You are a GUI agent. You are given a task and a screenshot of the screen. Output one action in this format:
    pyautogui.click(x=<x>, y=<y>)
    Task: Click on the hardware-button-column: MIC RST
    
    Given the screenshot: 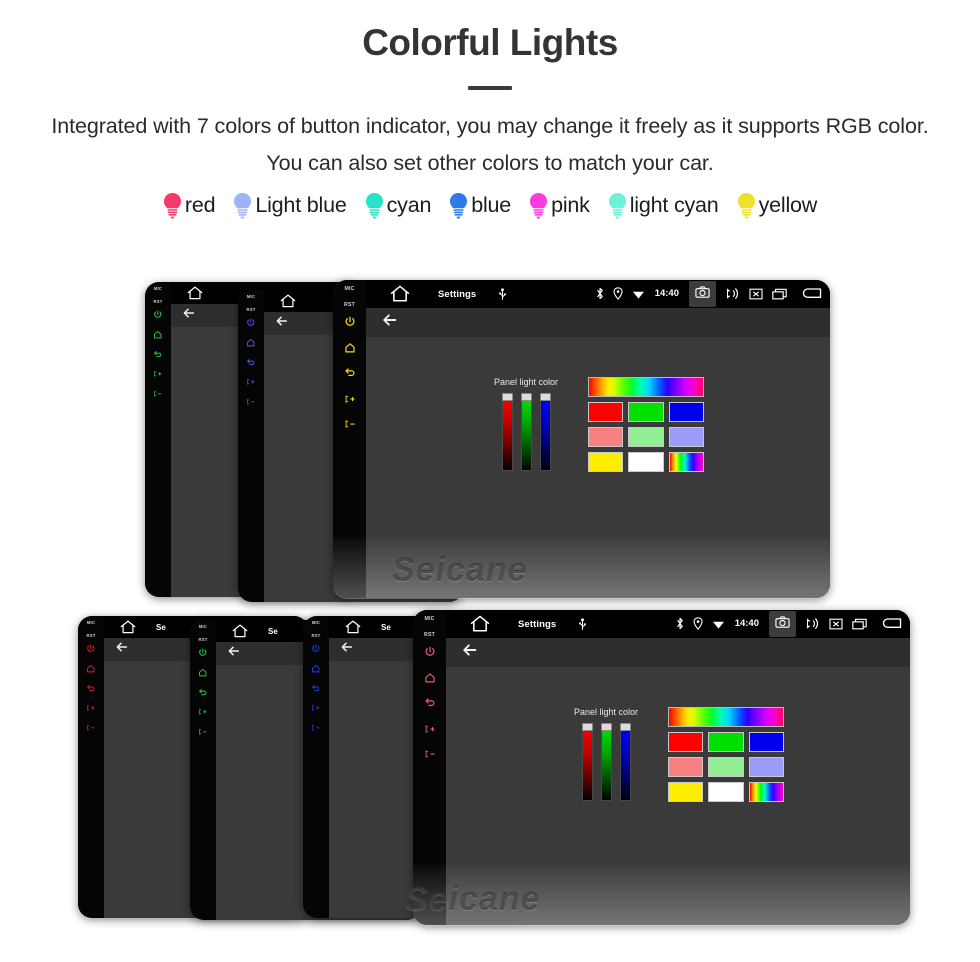 What is the action you would take?
    pyautogui.click(x=251, y=446)
    